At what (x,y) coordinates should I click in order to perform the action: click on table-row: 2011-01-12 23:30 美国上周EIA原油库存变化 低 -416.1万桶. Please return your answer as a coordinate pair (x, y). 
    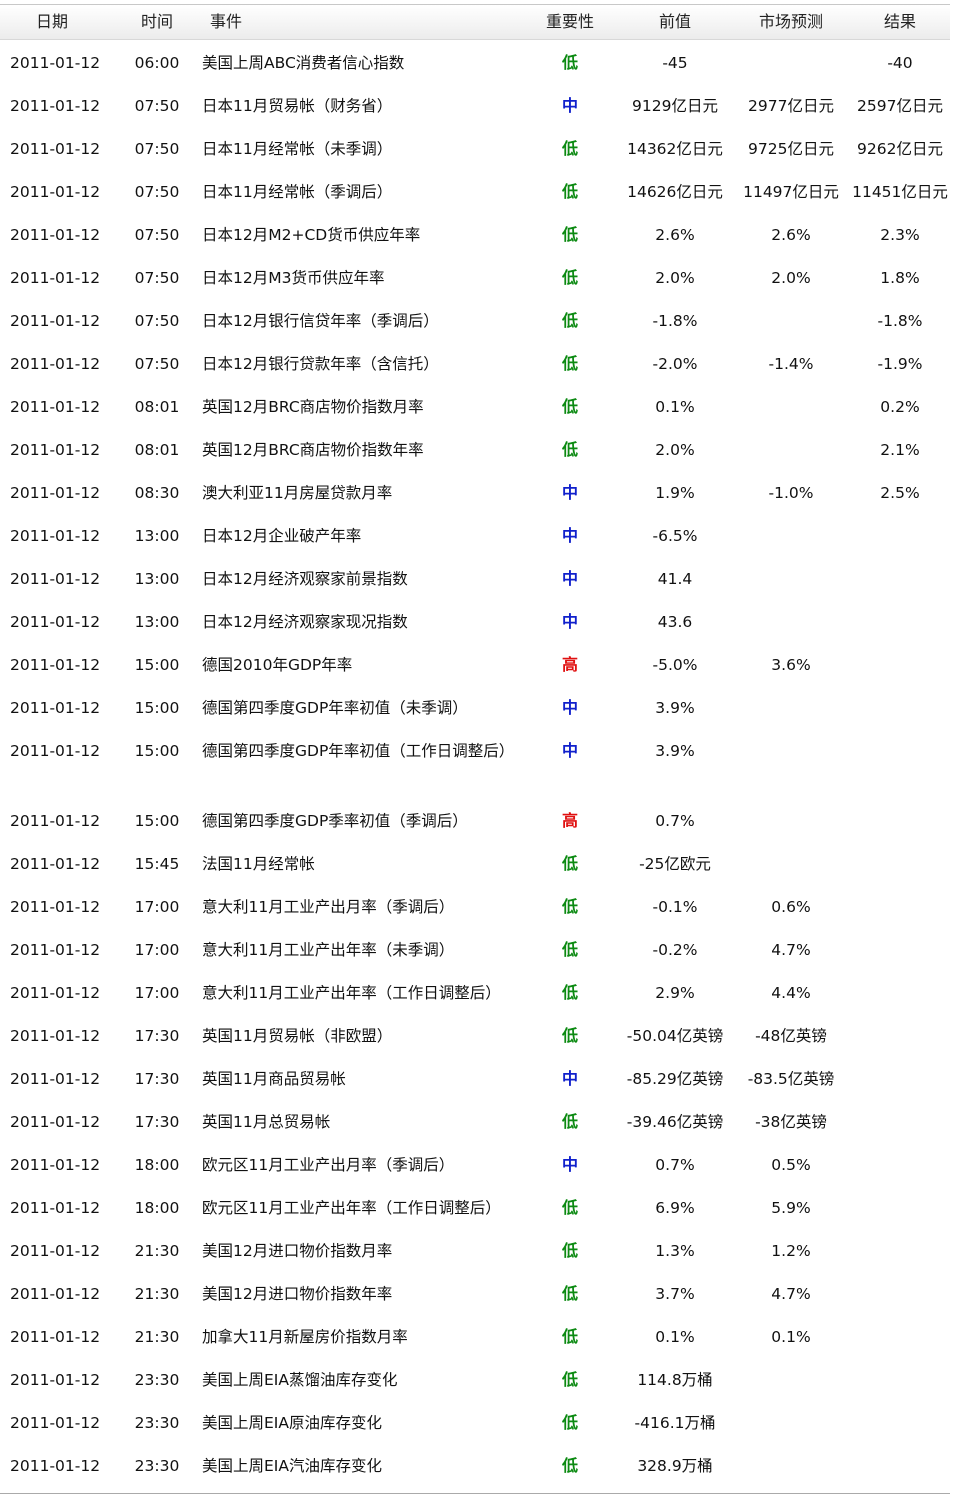
    Looking at the image, I should click on (475, 1421).